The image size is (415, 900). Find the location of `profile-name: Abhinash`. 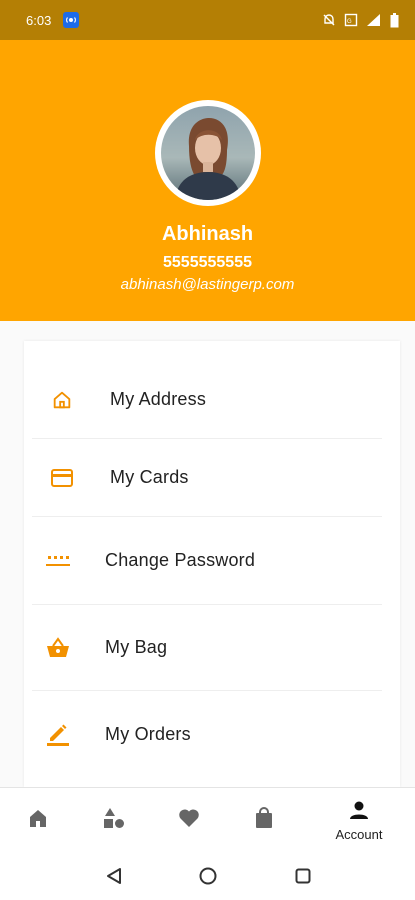

profile-name: Abhinash is located at coordinates (207, 234).